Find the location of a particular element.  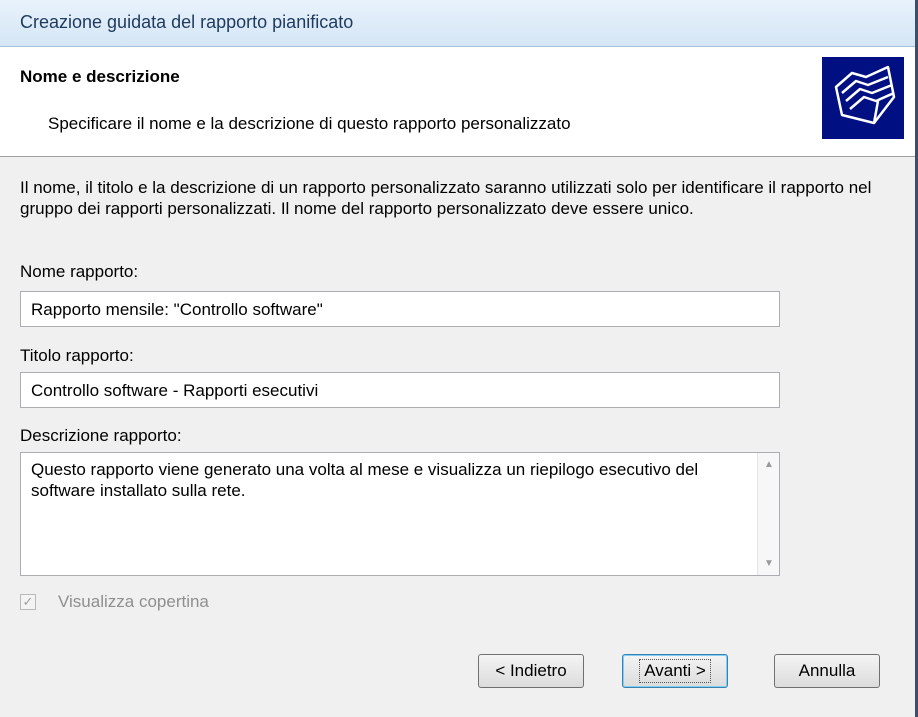

scroll-up-icon: ▲ is located at coordinates (769, 464).